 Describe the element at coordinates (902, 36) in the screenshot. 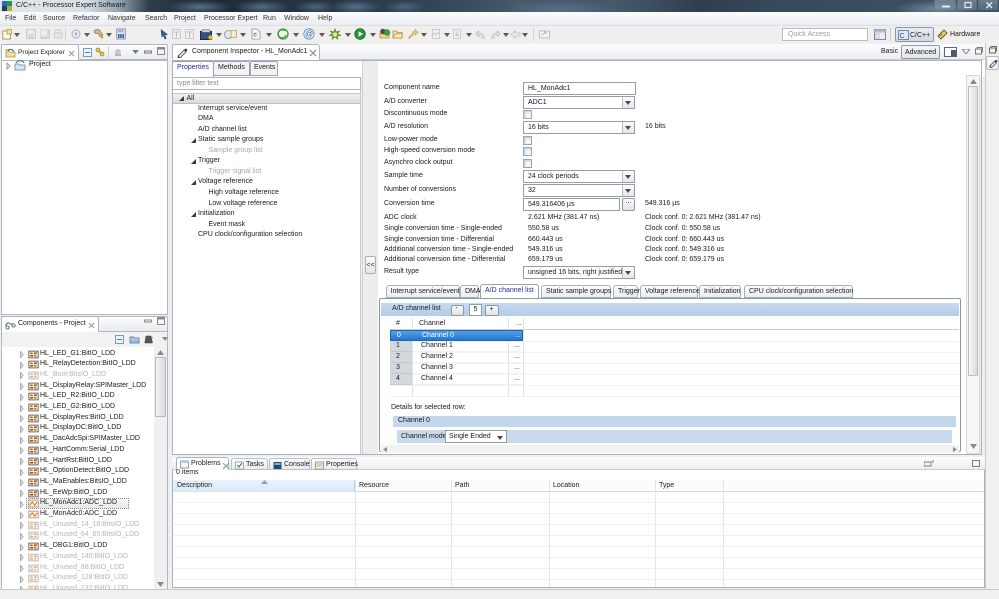

I see `svg-text: C` at that location.